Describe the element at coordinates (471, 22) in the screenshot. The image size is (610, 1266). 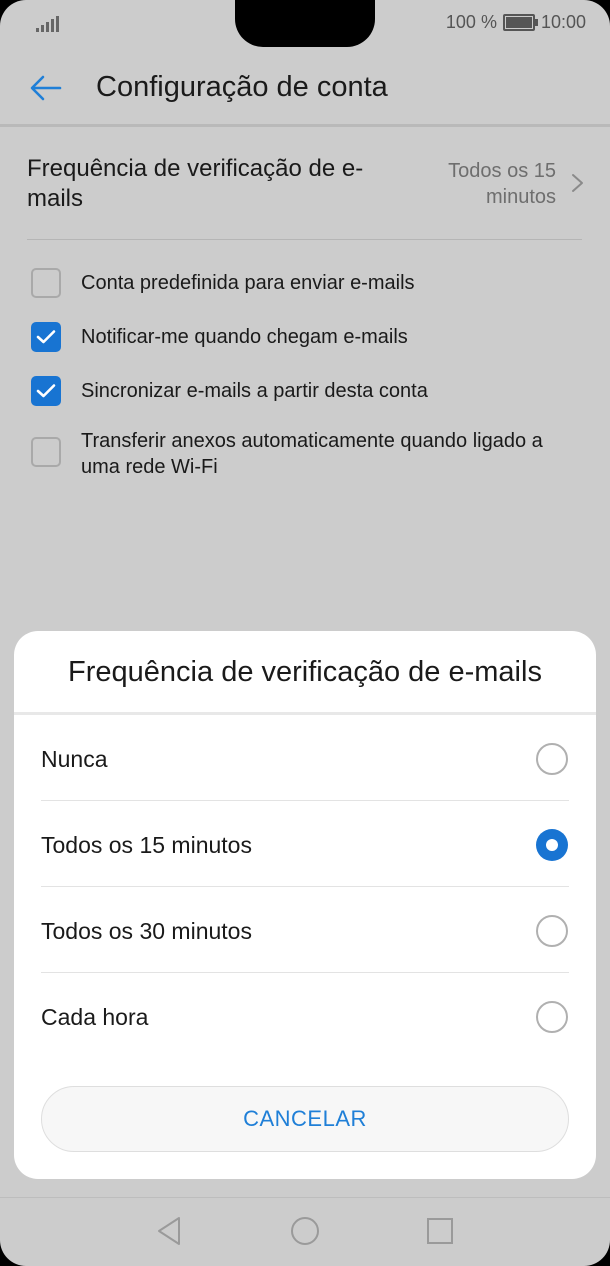
I see `battery-percent: 100 %` at that location.